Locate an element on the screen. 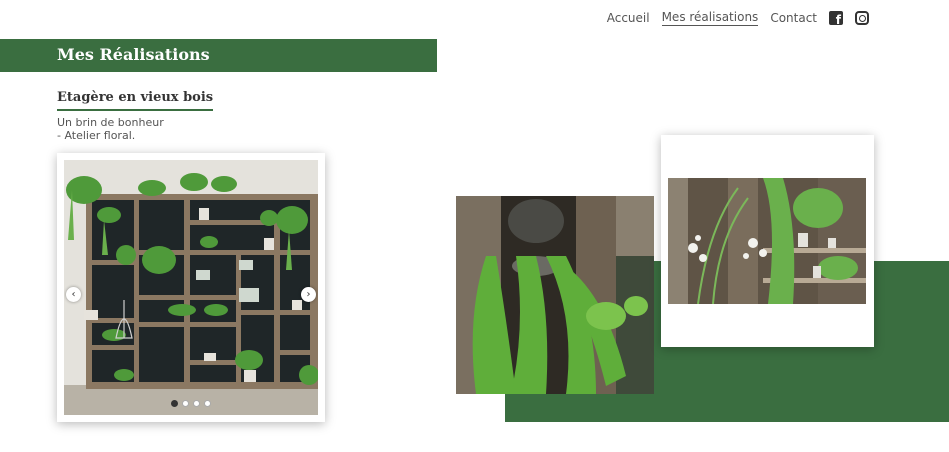 This screenshot has height=452, width=949. description-line-1: Un brin de bonheur is located at coordinates (110, 122).